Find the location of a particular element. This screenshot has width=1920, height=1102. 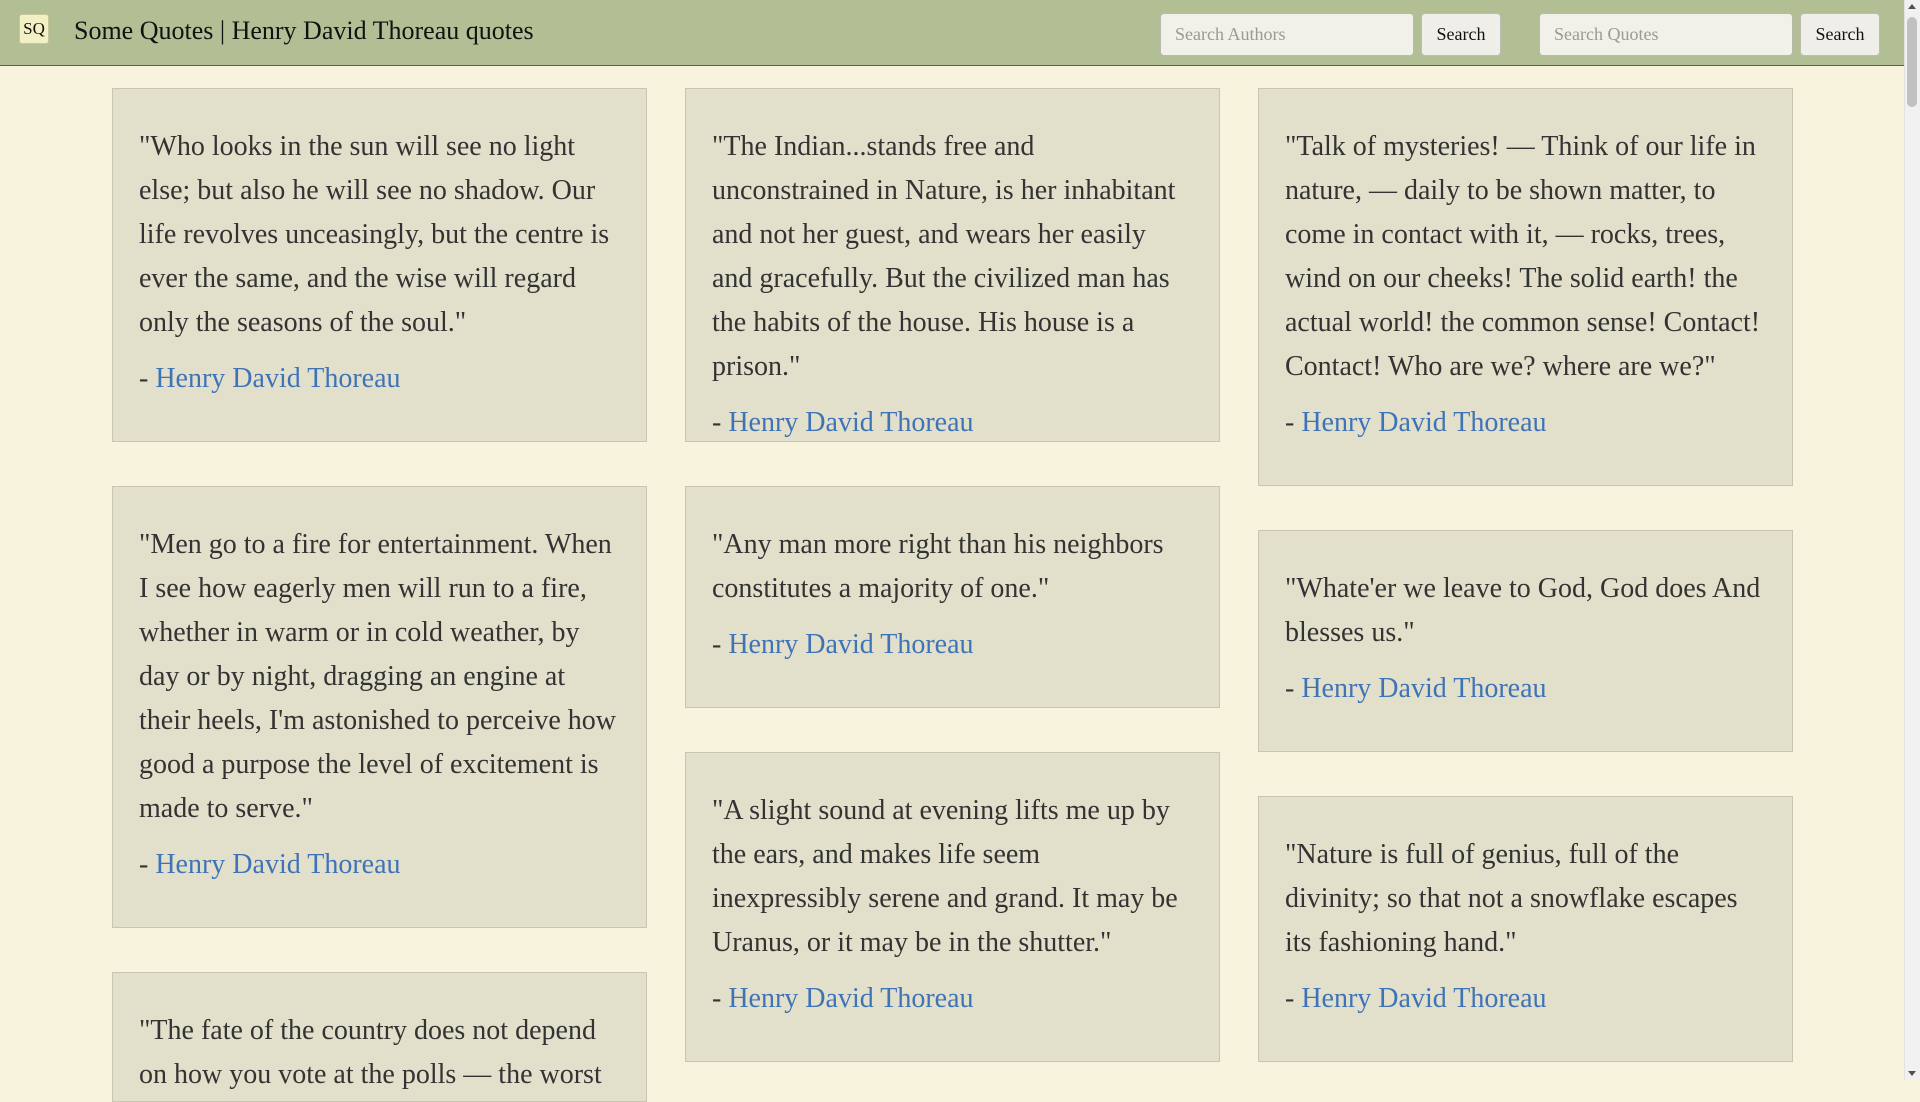

page-title: Some Quotes | Henry David Thoreau quotes is located at coordinates (304, 30).